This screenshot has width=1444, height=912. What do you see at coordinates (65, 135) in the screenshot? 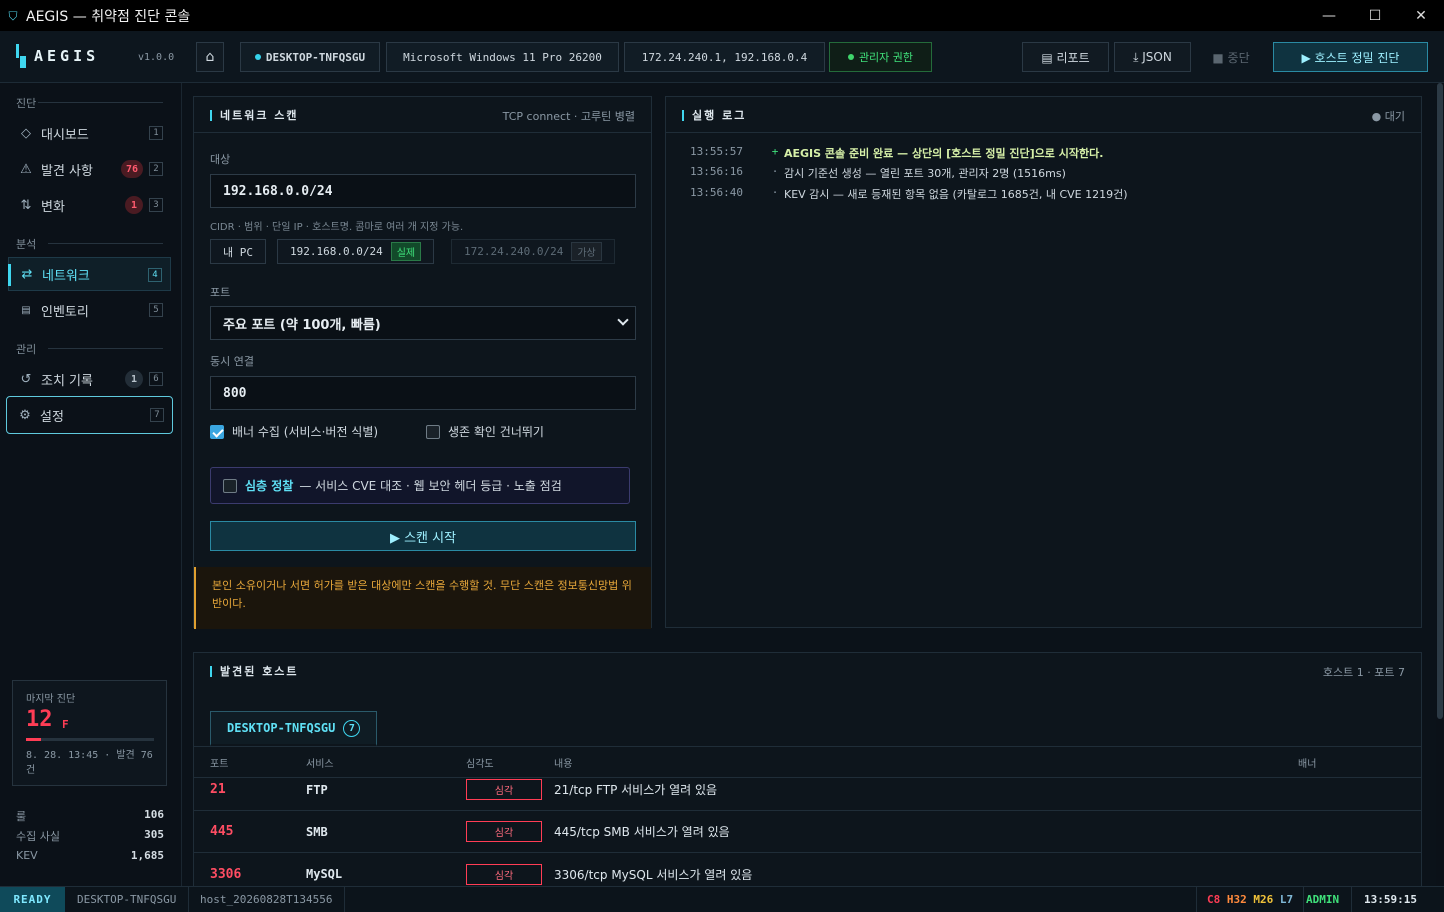
I see `sidebar-item-label: 대시보드` at bounding box center [65, 135].